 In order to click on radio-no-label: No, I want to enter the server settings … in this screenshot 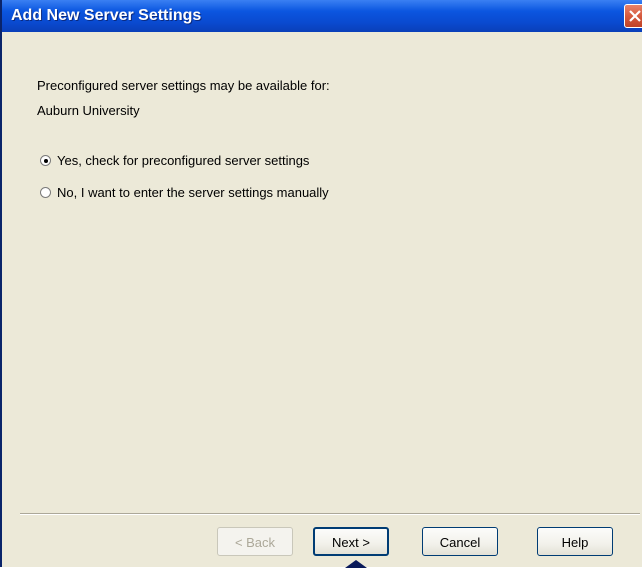, I will do `click(193, 192)`.